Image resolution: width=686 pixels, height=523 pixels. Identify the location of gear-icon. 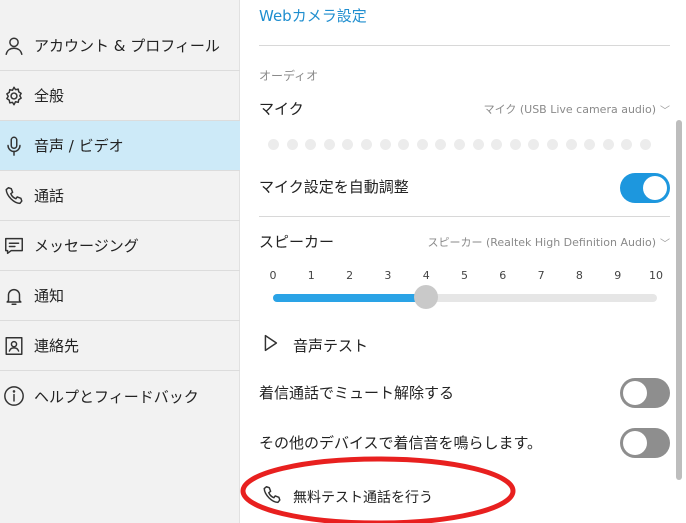
(14, 96).